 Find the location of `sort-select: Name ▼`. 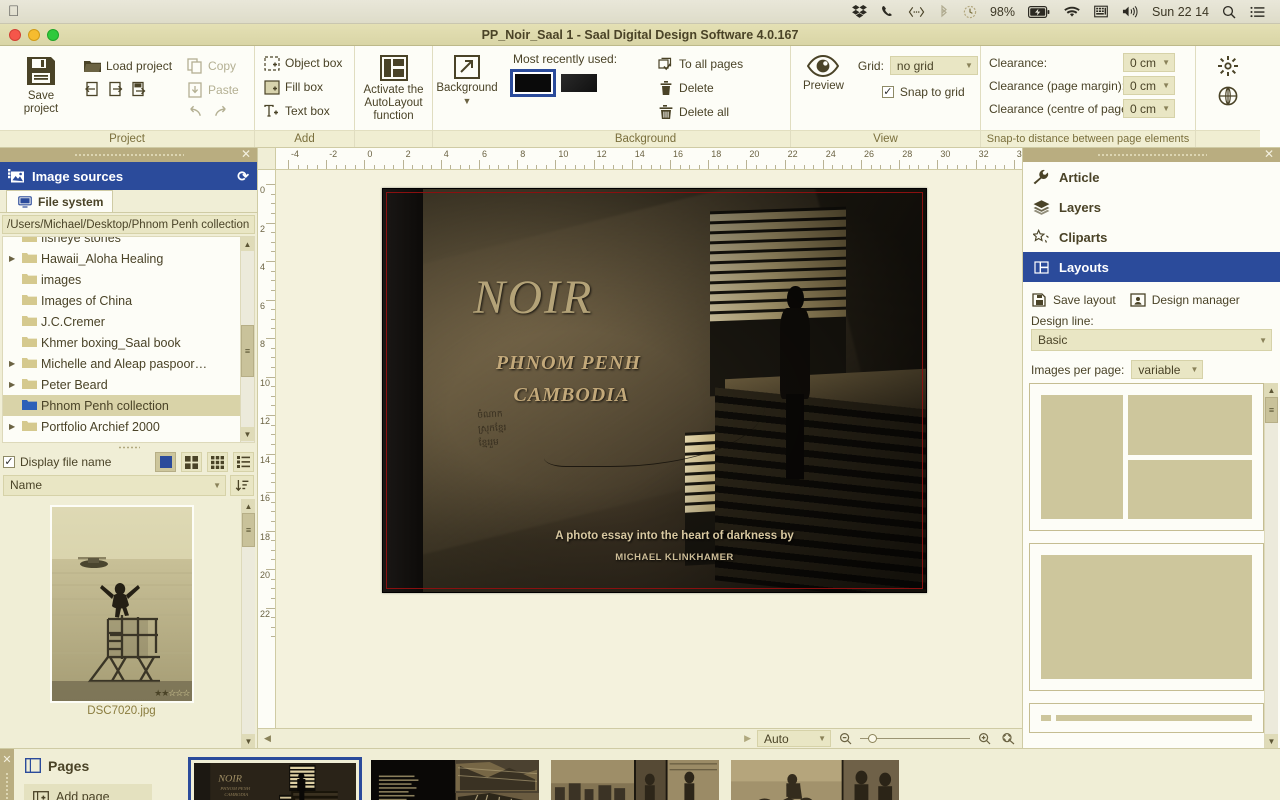

sort-select: Name ▼ is located at coordinates (114, 485).